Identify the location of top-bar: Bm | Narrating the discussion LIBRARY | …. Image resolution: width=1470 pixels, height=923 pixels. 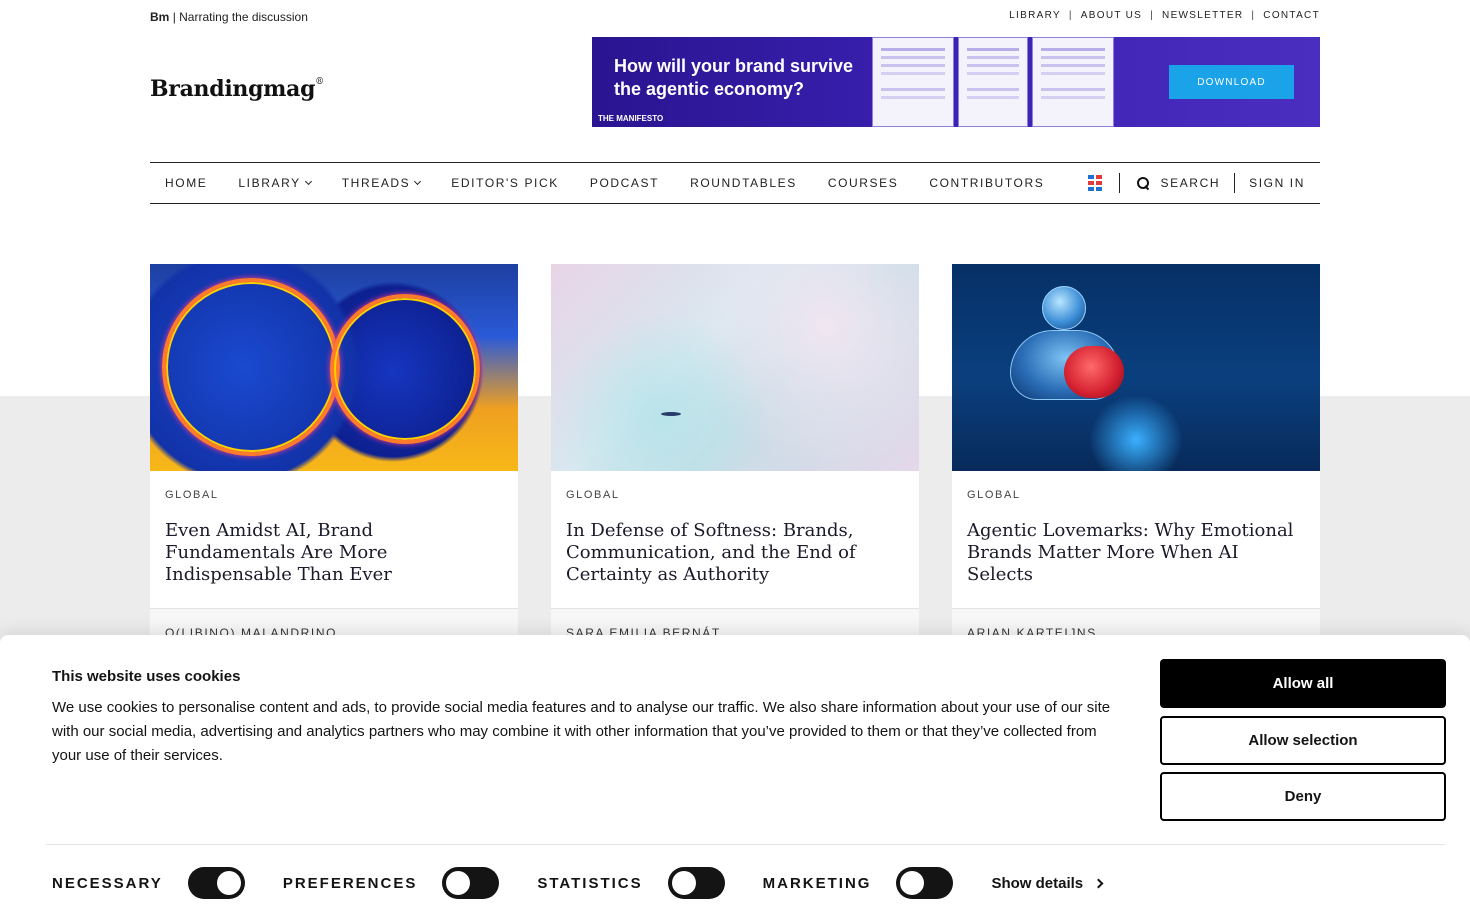
(735, 18).